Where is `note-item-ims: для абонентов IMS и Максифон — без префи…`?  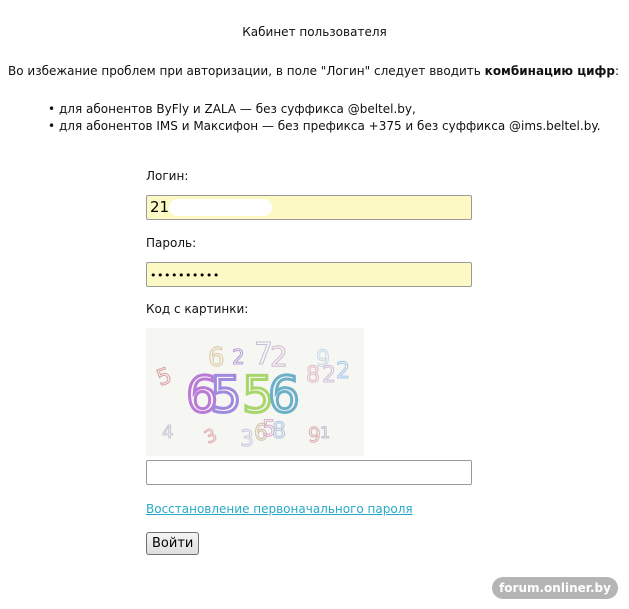 note-item-ims: для абонентов IMS и Максифон — без префи… is located at coordinates (324, 126).